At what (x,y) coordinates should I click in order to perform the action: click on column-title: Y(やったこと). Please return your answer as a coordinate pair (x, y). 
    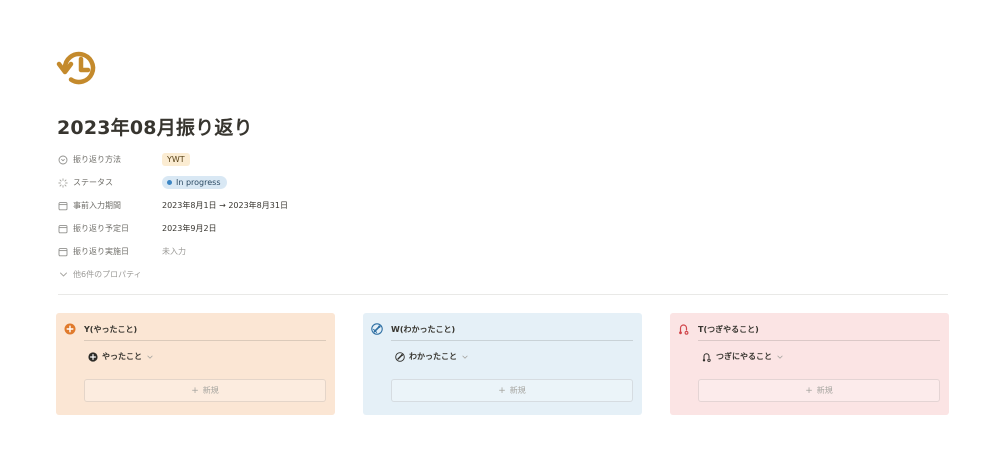
    Looking at the image, I should click on (111, 329).